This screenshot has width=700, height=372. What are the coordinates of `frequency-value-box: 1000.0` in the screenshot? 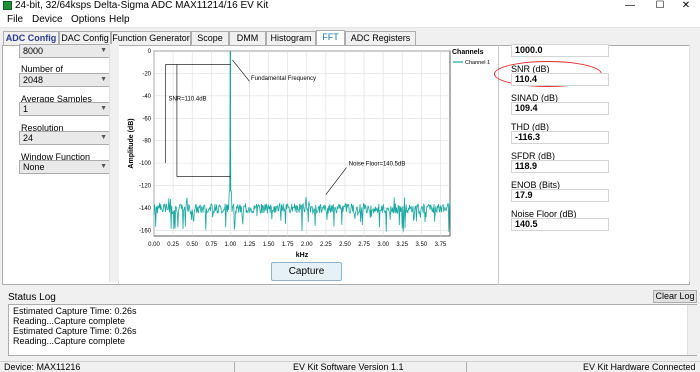 It's located at (560, 50).